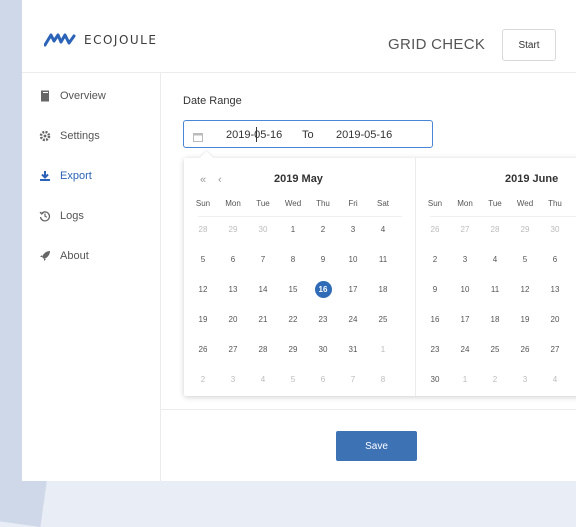 The height and width of the screenshot is (527, 576). I want to click on start-button: Start, so click(529, 45).